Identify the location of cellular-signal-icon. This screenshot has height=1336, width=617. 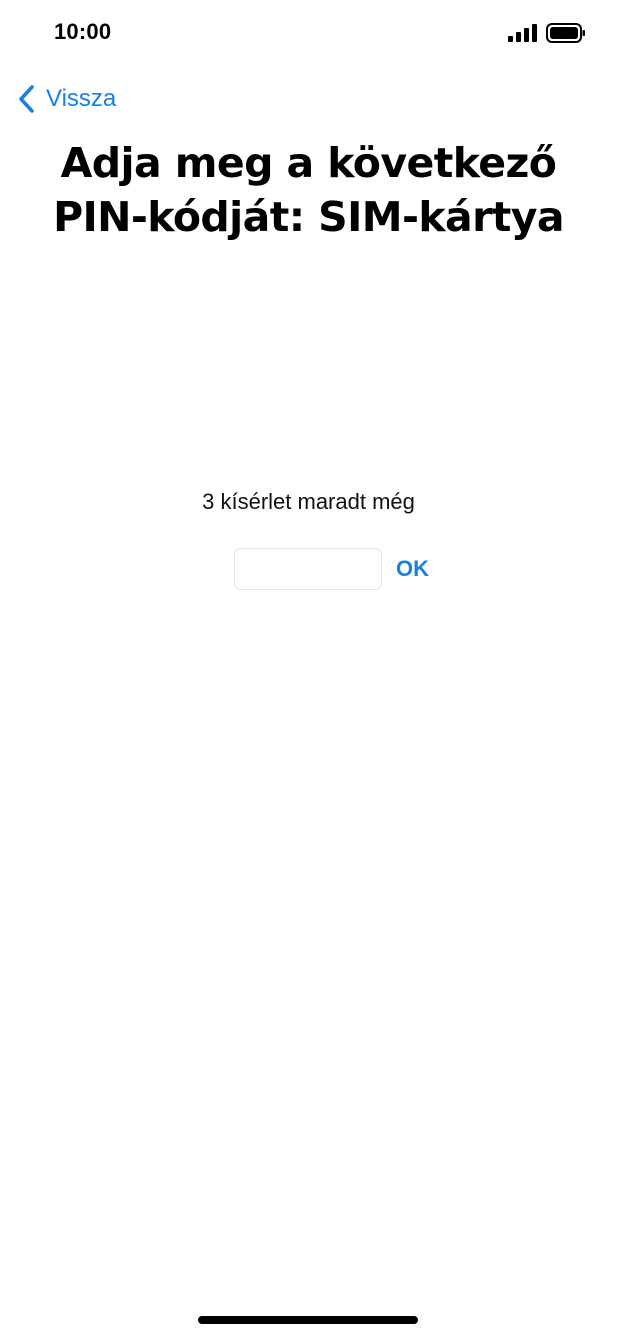
(522, 33).